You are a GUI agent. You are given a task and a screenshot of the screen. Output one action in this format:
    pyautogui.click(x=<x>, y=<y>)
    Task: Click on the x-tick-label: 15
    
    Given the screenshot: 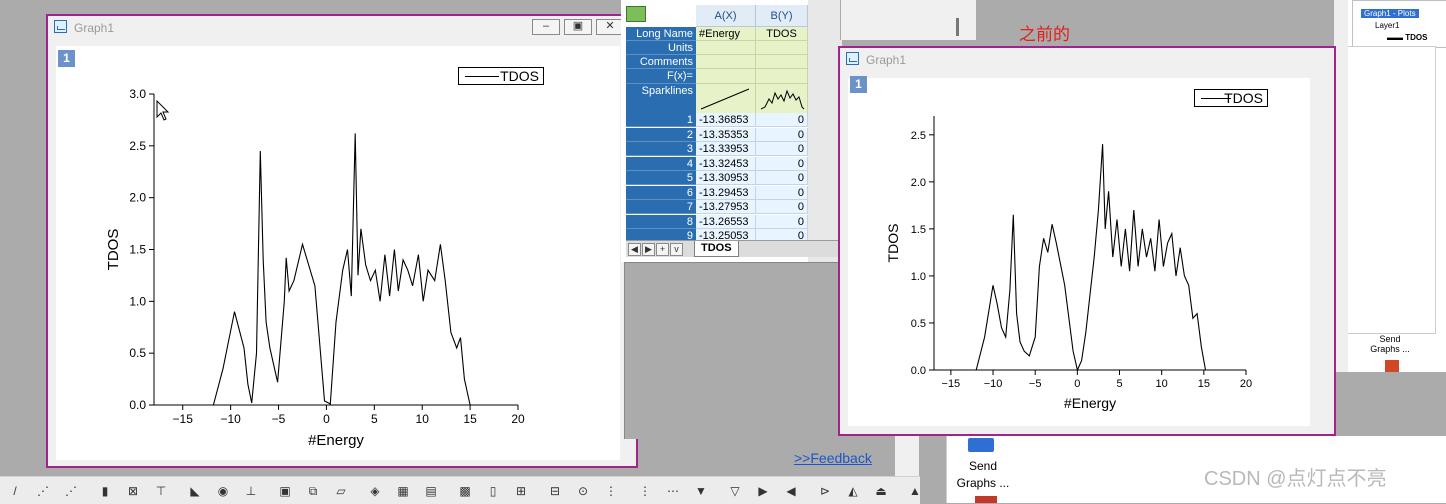 What is the action you would take?
    pyautogui.click(x=1204, y=384)
    